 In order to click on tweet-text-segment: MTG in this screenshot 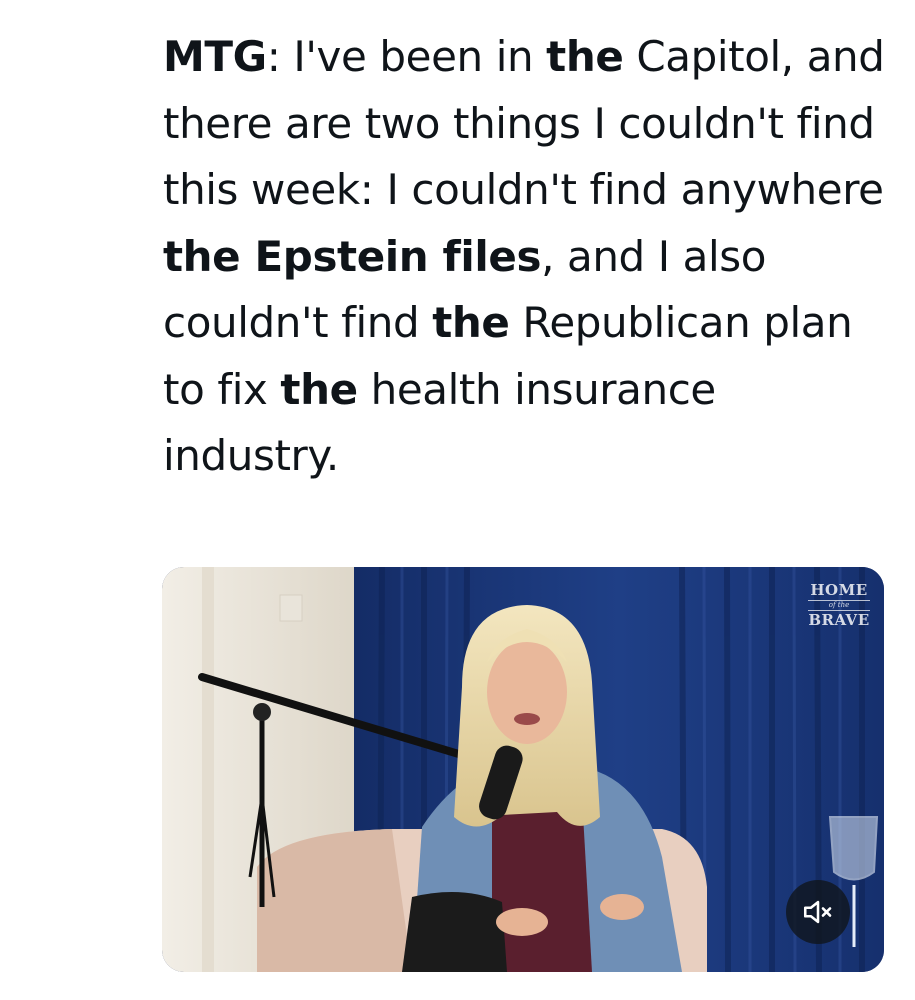, I will do `click(215, 56)`.